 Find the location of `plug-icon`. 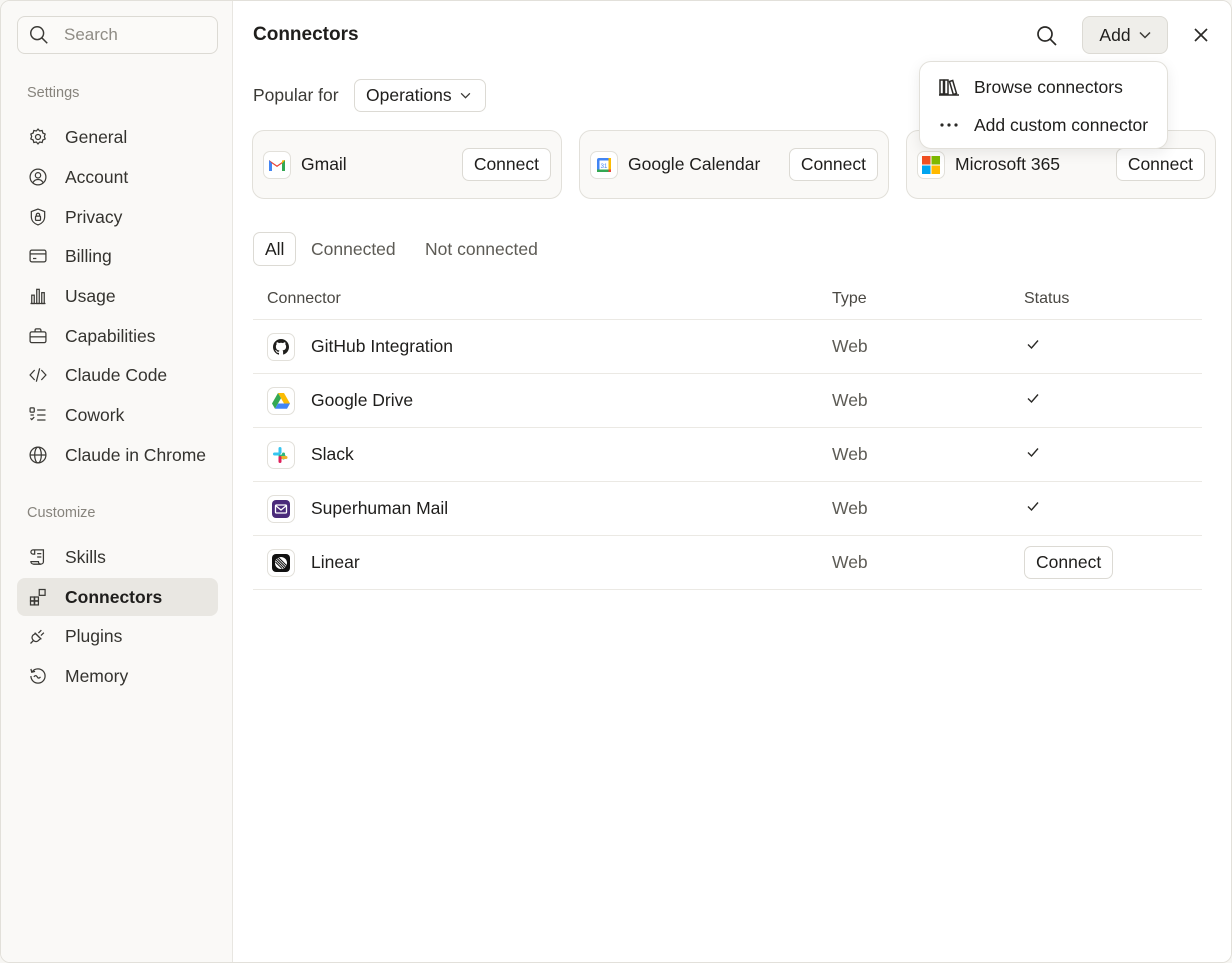

plug-icon is located at coordinates (38, 636).